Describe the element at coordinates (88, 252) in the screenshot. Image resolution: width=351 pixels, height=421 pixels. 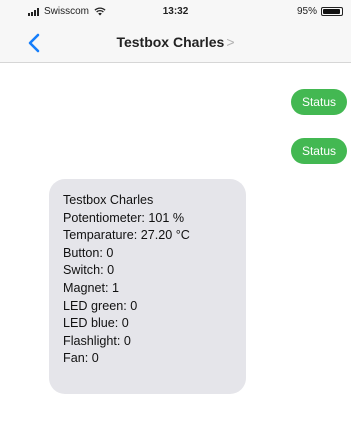
I see `message-line: Button: 0` at that location.